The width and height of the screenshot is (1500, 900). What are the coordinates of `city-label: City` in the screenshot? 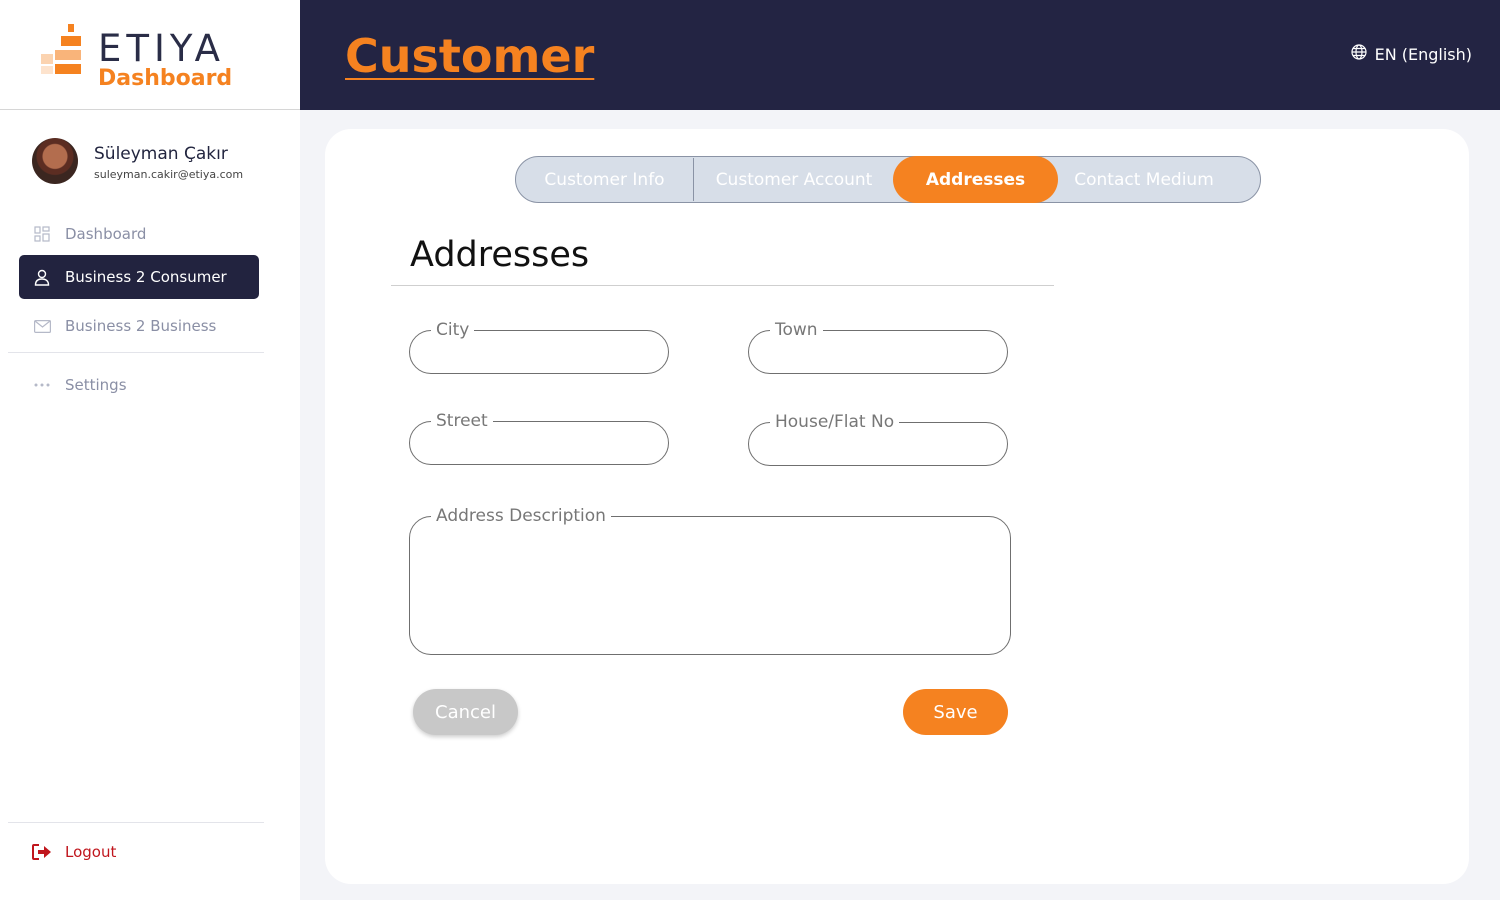 It's located at (453, 330).